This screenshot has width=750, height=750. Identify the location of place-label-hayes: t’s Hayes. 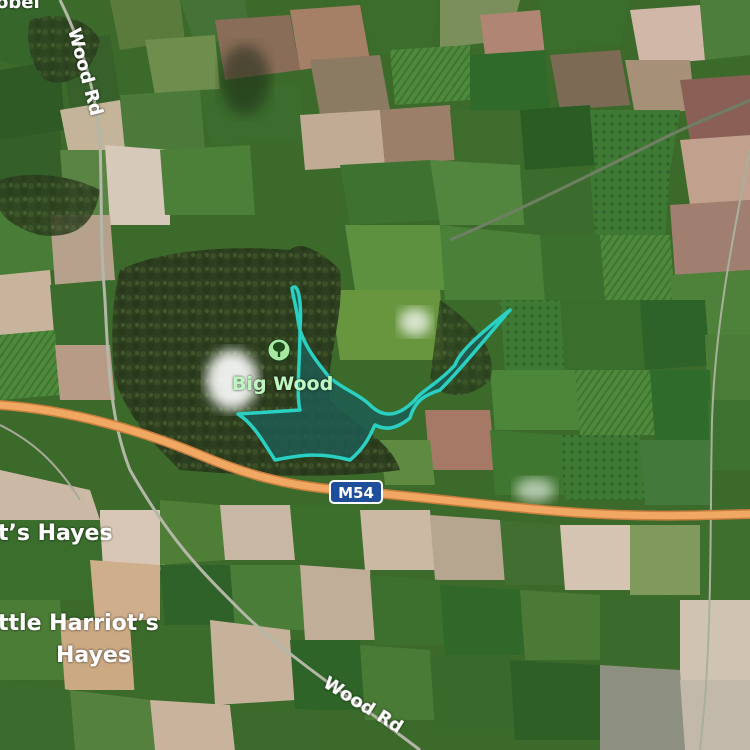
(56, 533).